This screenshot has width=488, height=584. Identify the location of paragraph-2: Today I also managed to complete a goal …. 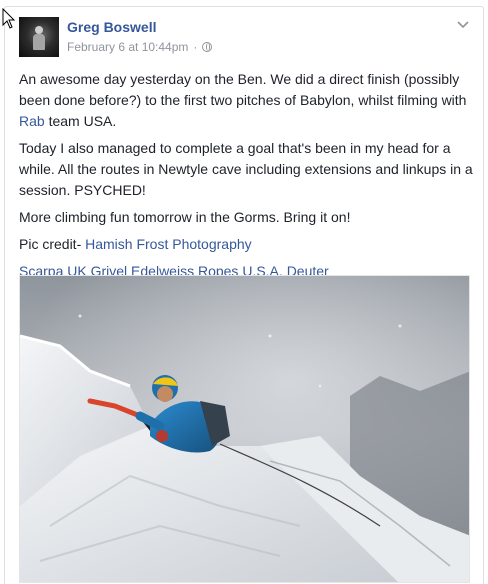
(246, 169).